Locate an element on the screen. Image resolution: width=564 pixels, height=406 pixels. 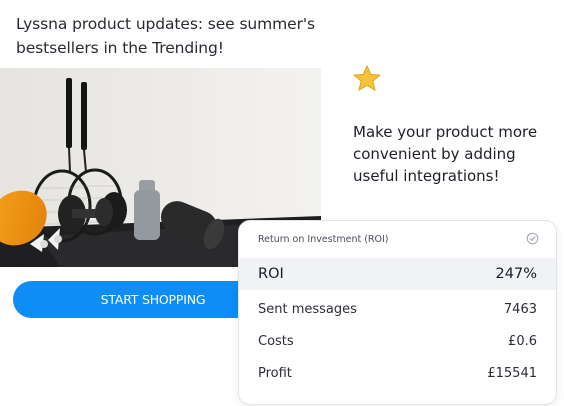
sent-messages-row: Sent messages 7463 is located at coordinates (397, 309).